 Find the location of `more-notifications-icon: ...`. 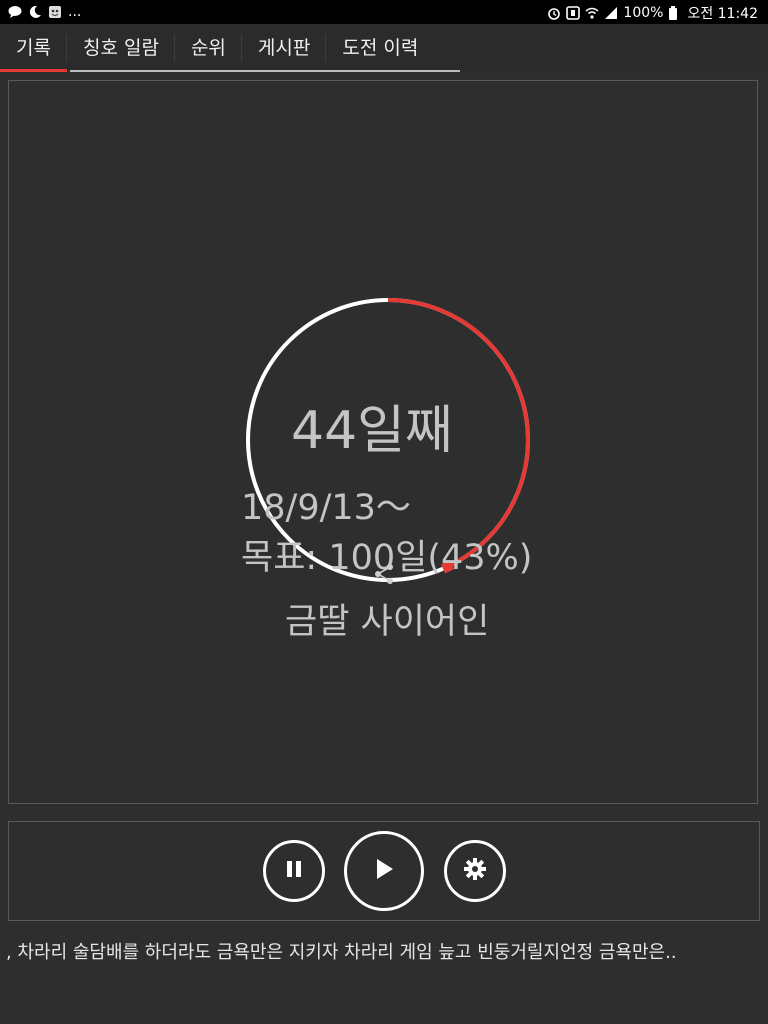

more-notifications-icon: ... is located at coordinates (75, 12).